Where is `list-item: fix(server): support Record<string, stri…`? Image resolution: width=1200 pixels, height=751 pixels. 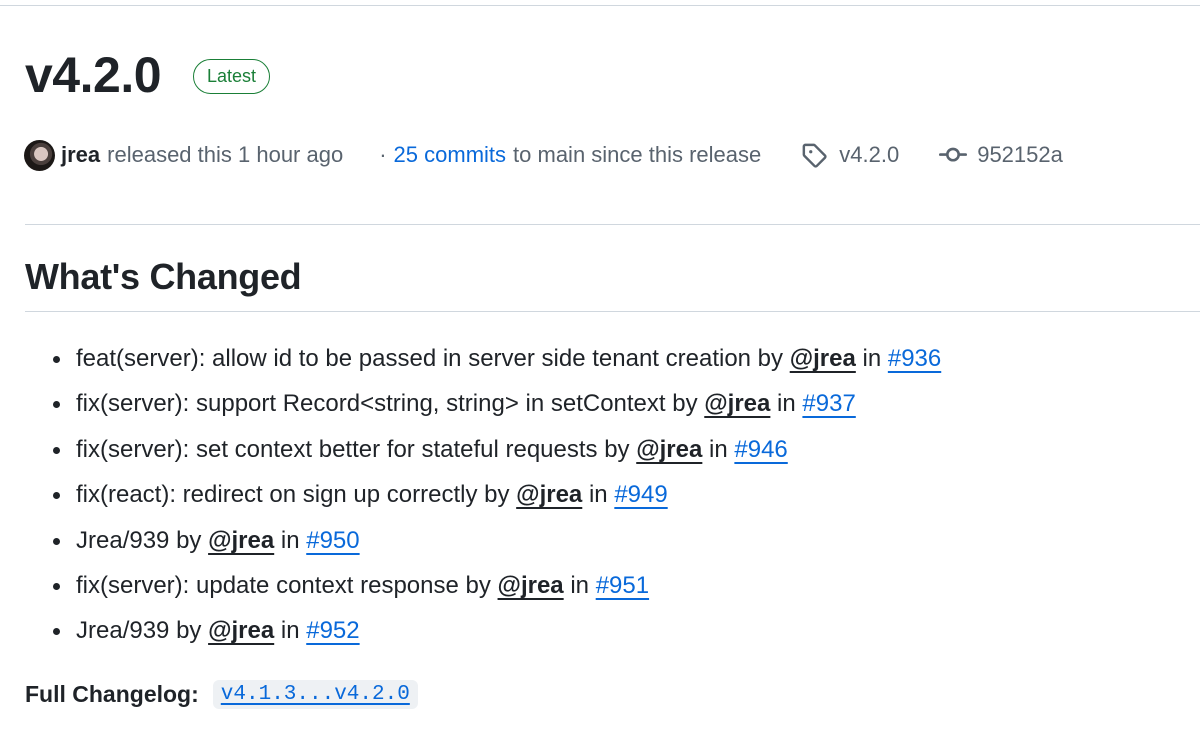
list-item: fix(server): support Record<string, stri… is located at coordinates (497, 407).